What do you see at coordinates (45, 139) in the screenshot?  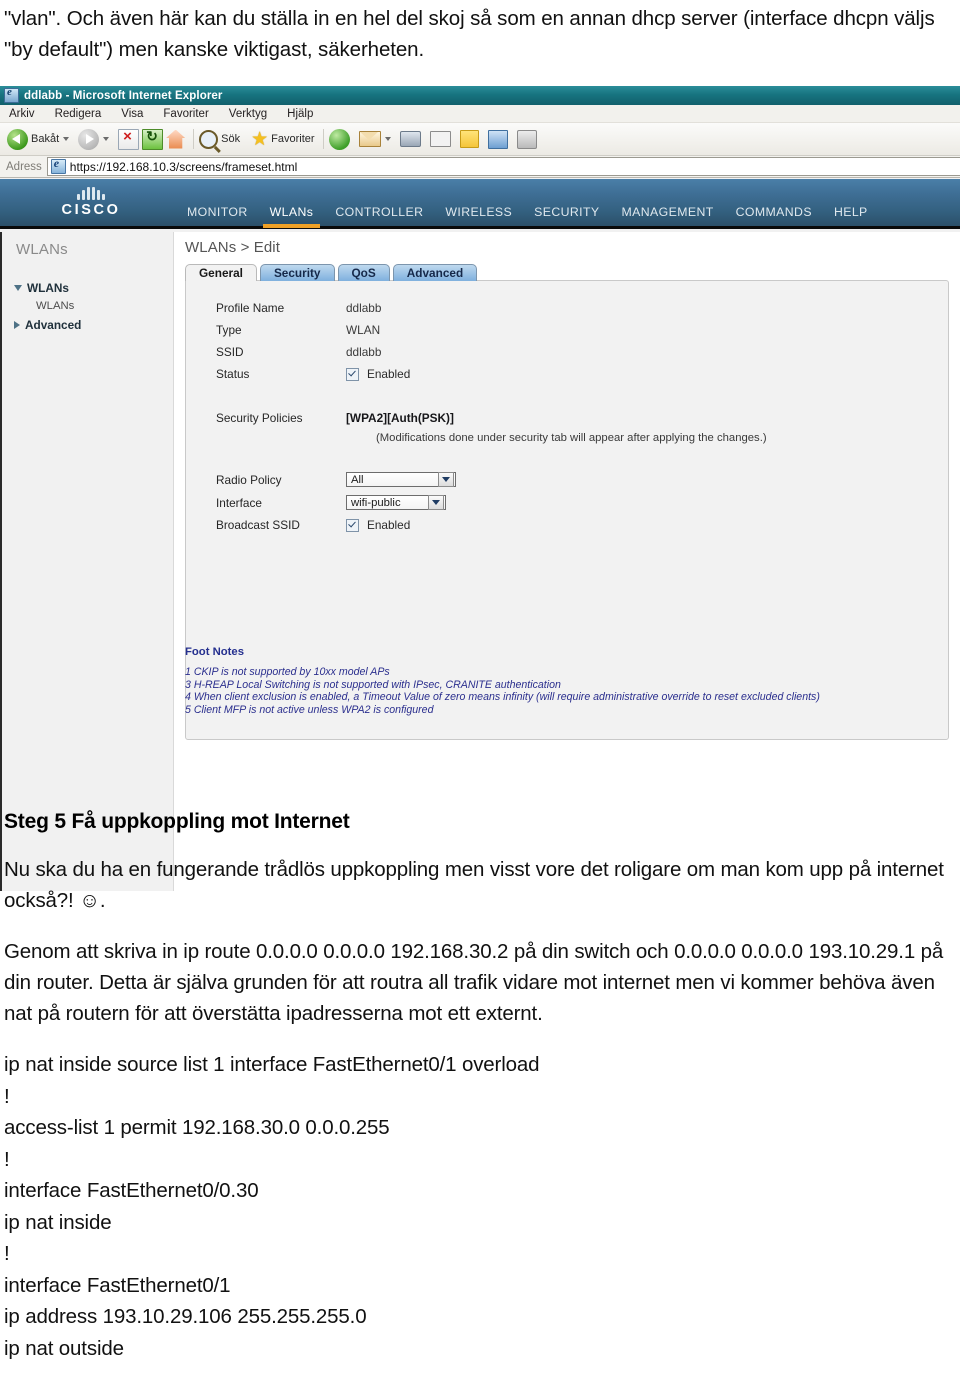 I see `back-button-label: Bakåt` at bounding box center [45, 139].